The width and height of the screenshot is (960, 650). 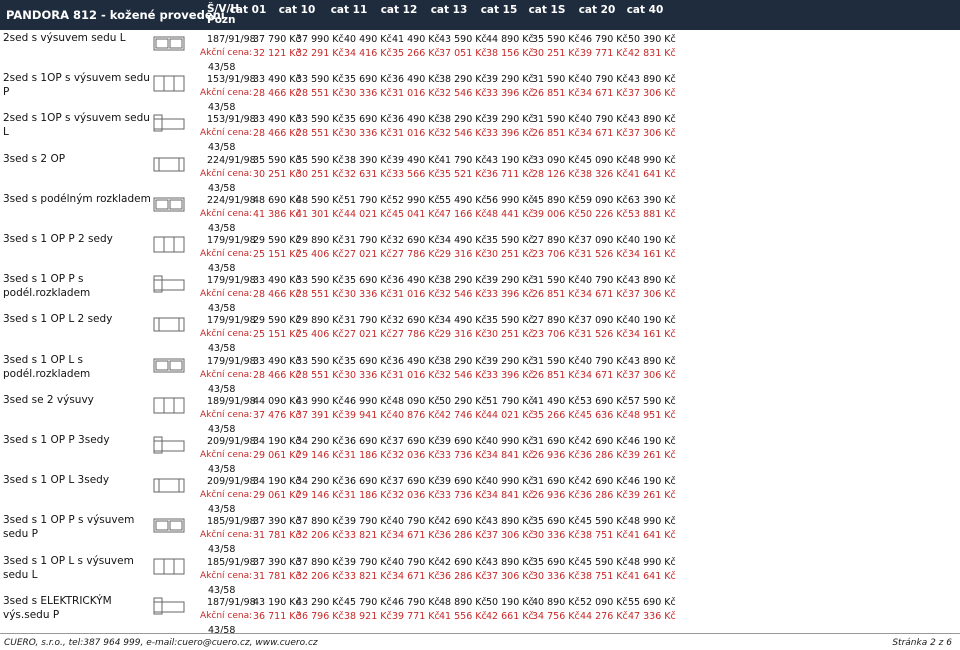 I want to click on action-price-cell: 25 151 Kč, so click(x=277, y=254).